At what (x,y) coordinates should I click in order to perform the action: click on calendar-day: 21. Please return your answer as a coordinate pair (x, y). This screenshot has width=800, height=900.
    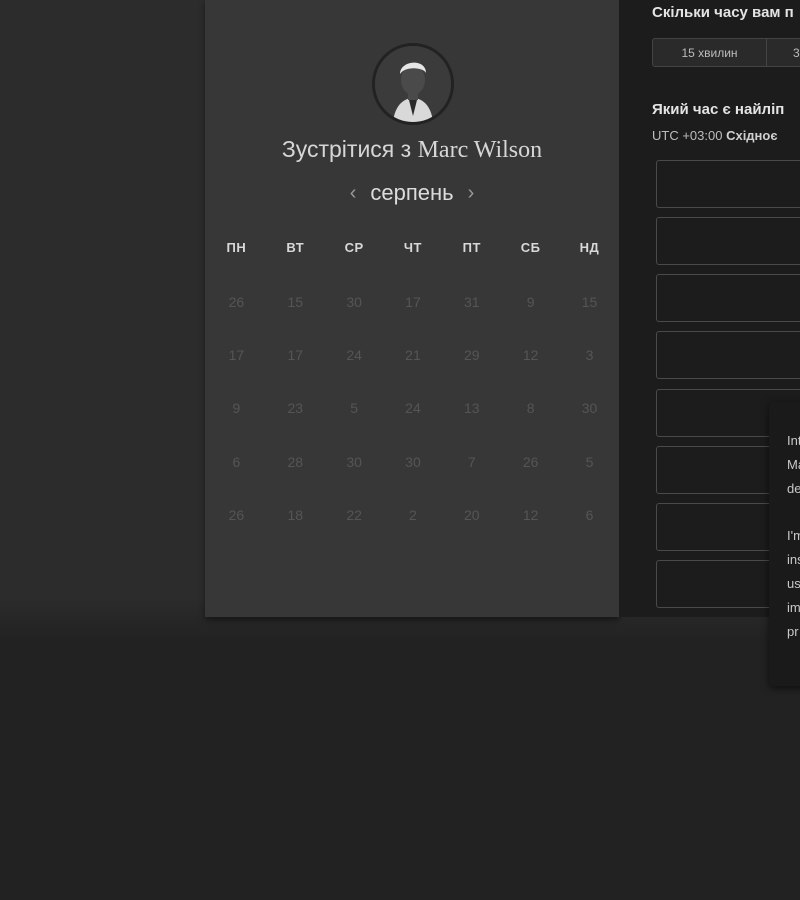
    Looking at the image, I should click on (413, 355).